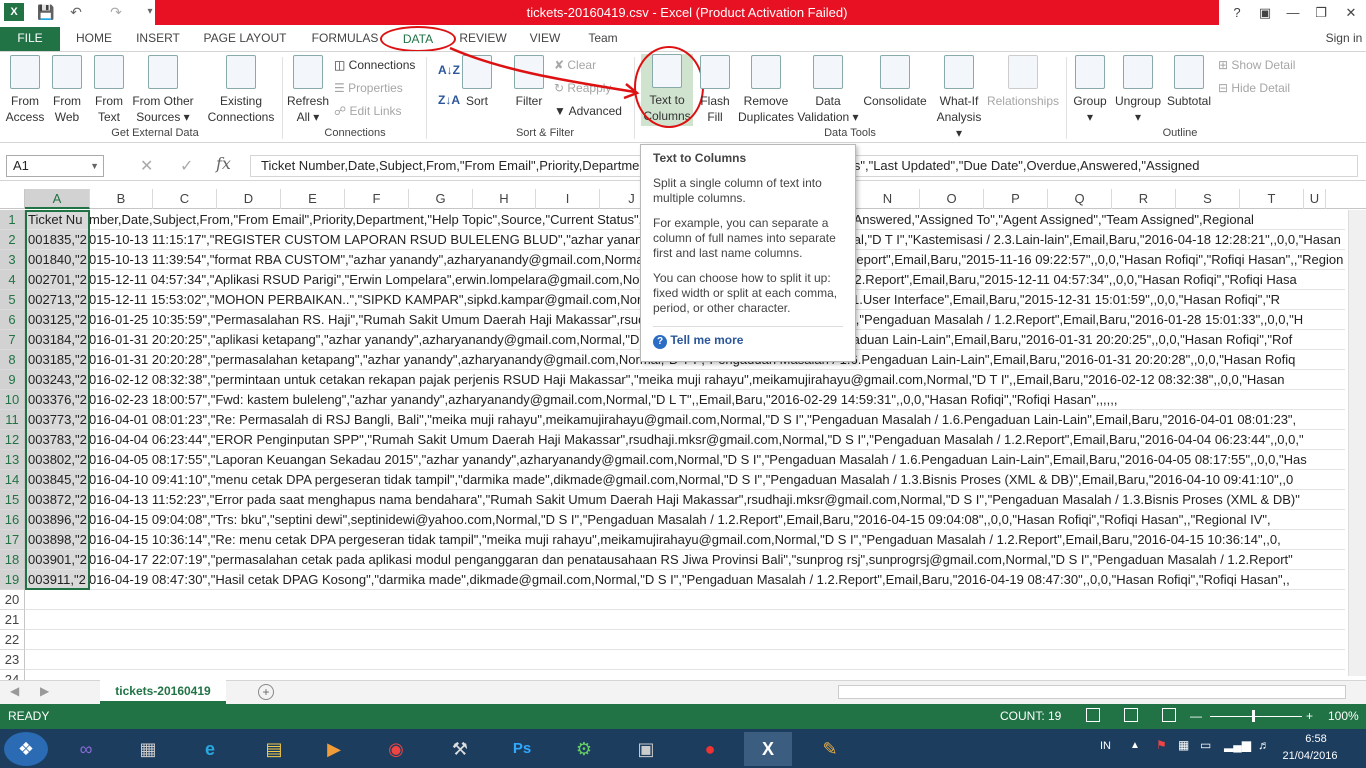 The width and height of the screenshot is (1366, 768). What do you see at coordinates (888, 199) in the screenshot?
I see `column-header: N` at bounding box center [888, 199].